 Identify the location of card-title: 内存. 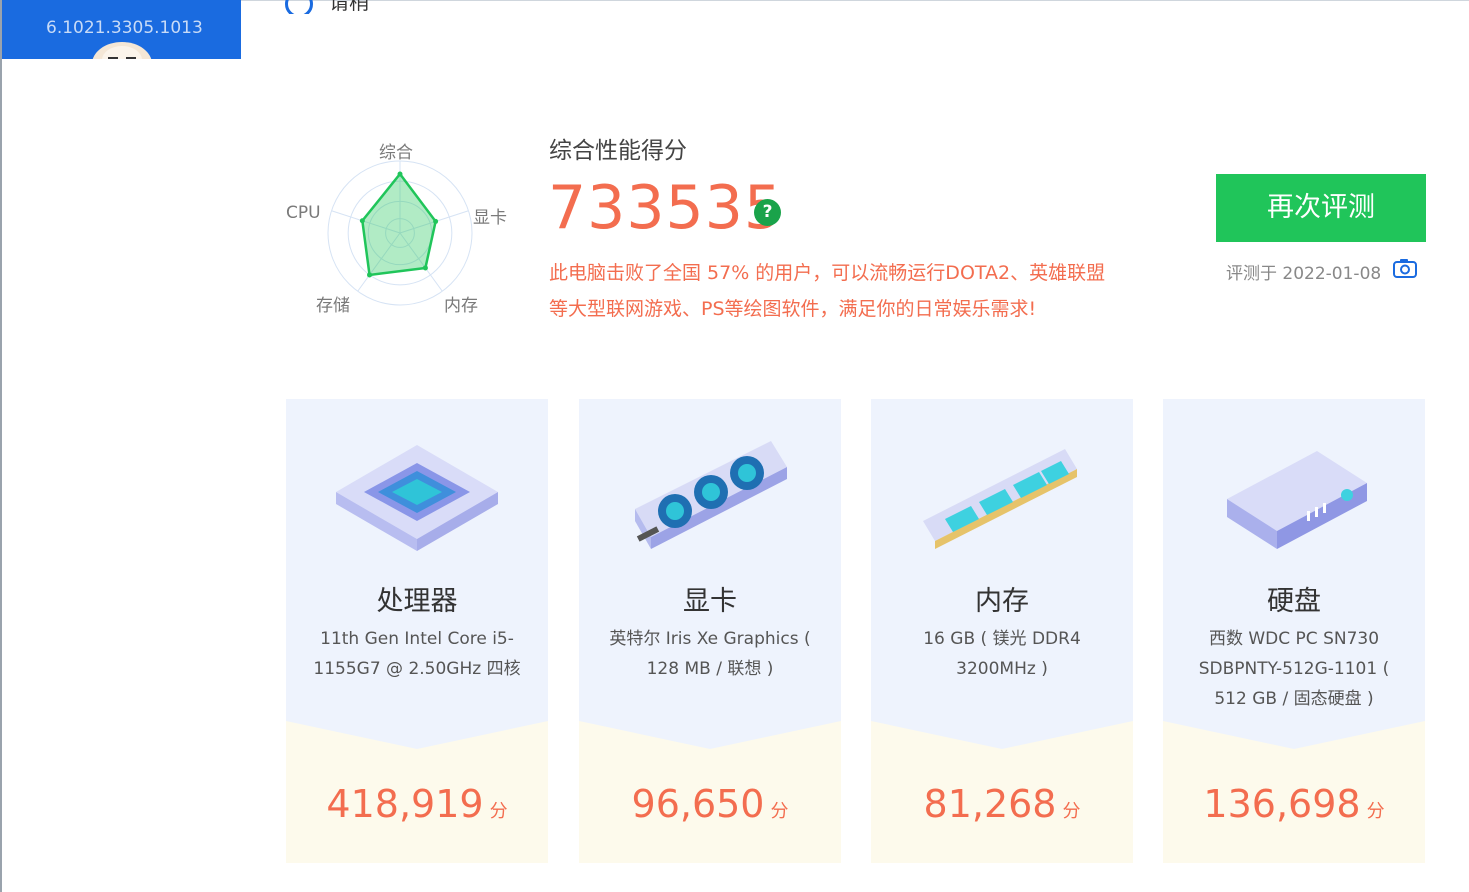
(1002, 601).